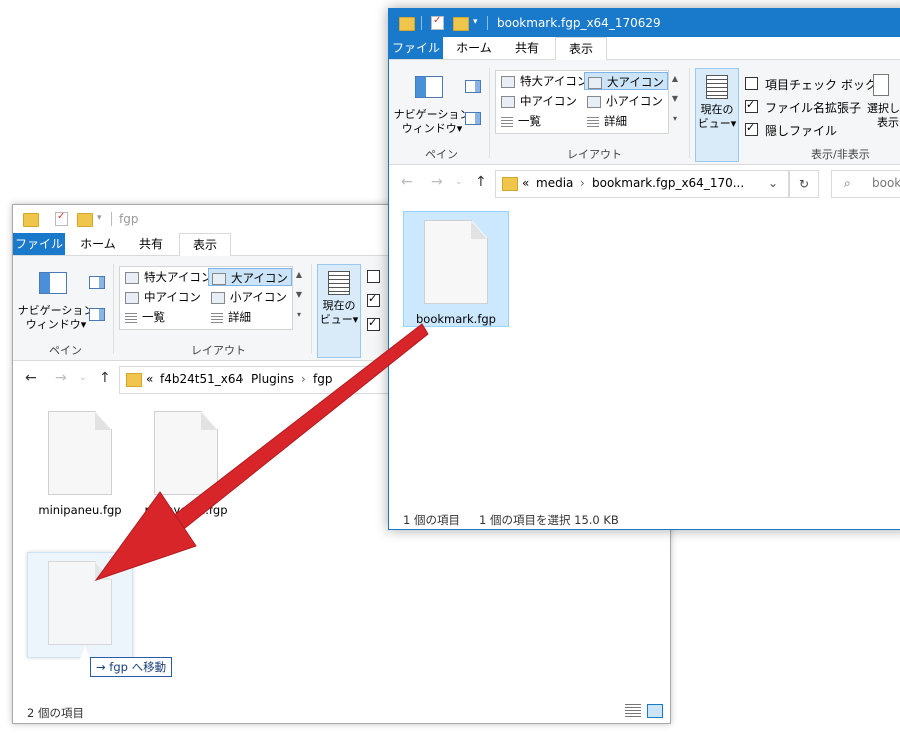 Image resolution: width=900 pixels, height=734 pixels. Describe the element at coordinates (201, 379) in the screenshot. I see `breadcrumb-f4b24t51: f4b24t51_x64` at that location.